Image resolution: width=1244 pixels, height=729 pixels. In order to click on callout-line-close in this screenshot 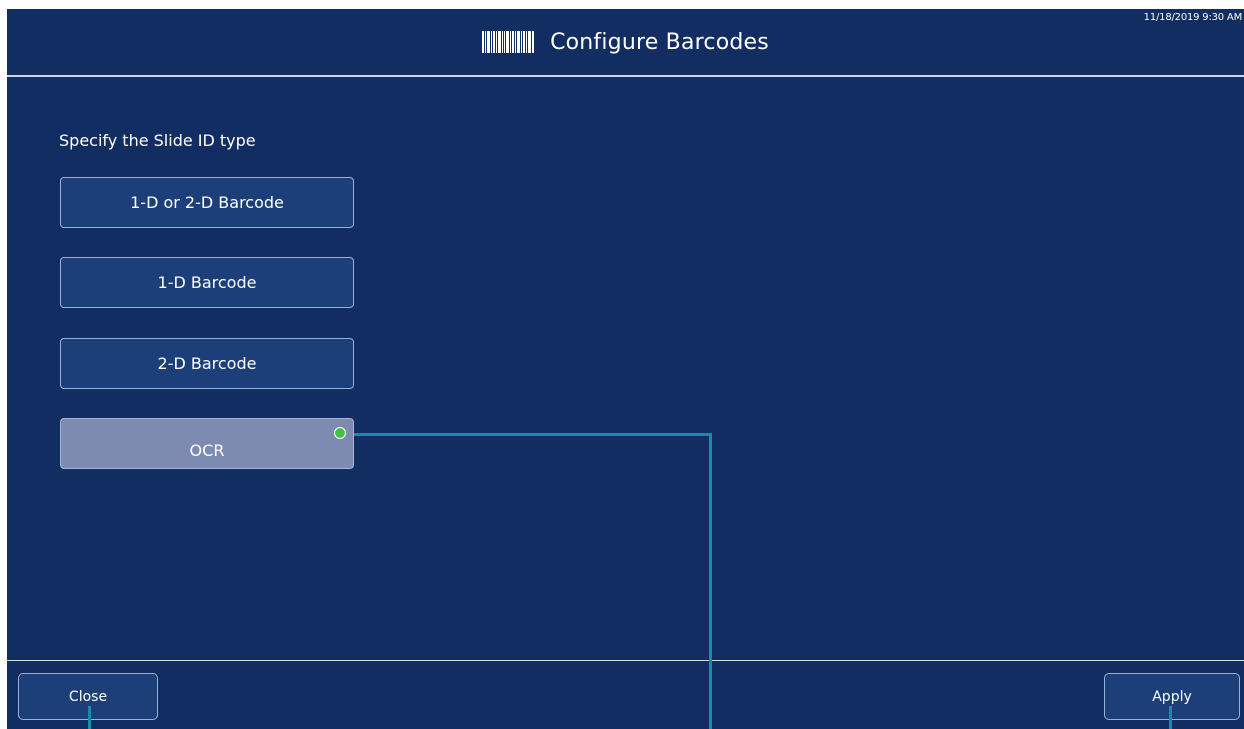, I will do `click(89, 717)`.